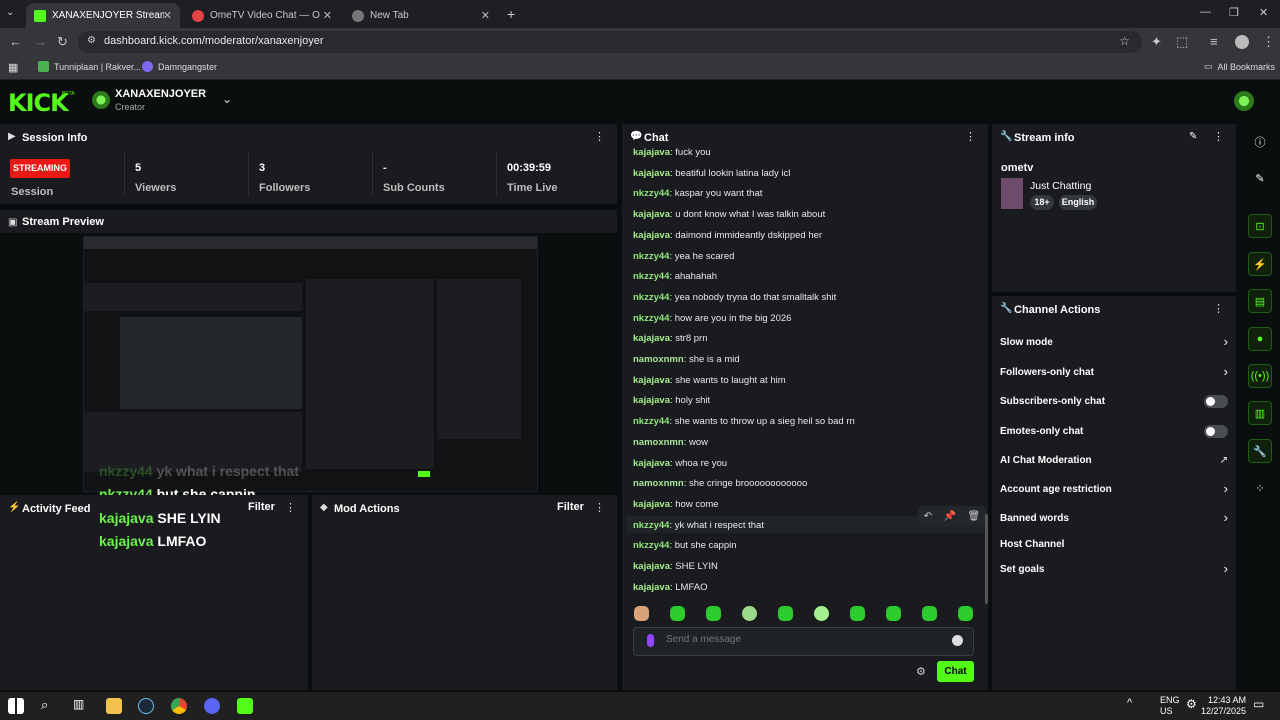 The width and height of the screenshot is (1280, 720). I want to click on tab-kick-dashboard: XANAXENJOYER Stream - Kick Das ✕, so click(103, 15).